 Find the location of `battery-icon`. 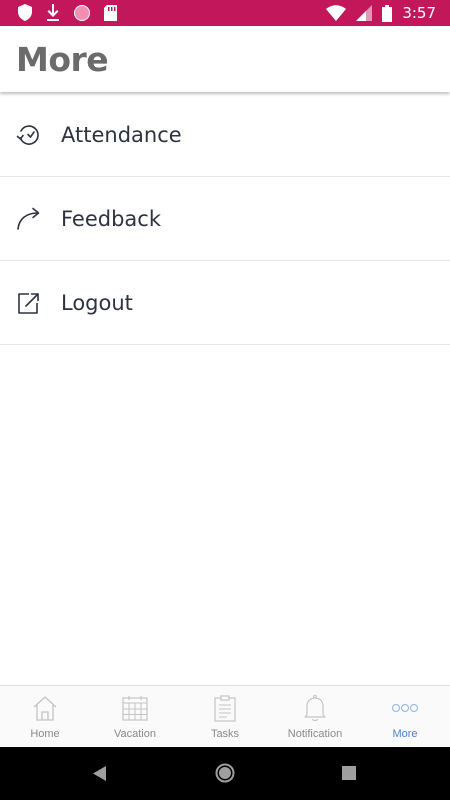

battery-icon is located at coordinates (387, 13).